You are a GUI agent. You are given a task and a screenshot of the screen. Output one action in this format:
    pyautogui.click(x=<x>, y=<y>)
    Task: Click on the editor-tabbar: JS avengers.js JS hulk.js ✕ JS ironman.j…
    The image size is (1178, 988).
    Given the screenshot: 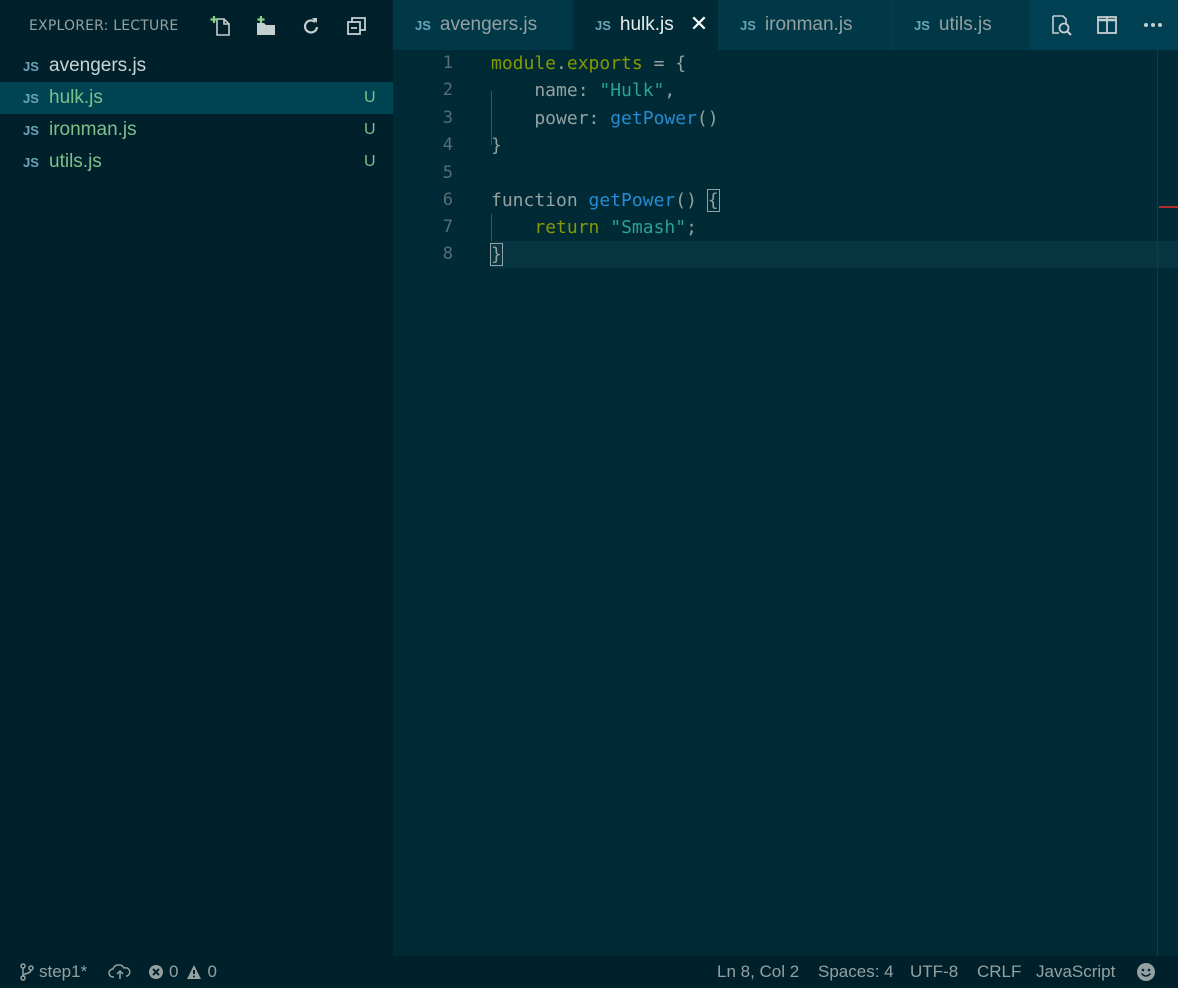 What is the action you would take?
    pyautogui.click(x=785, y=25)
    